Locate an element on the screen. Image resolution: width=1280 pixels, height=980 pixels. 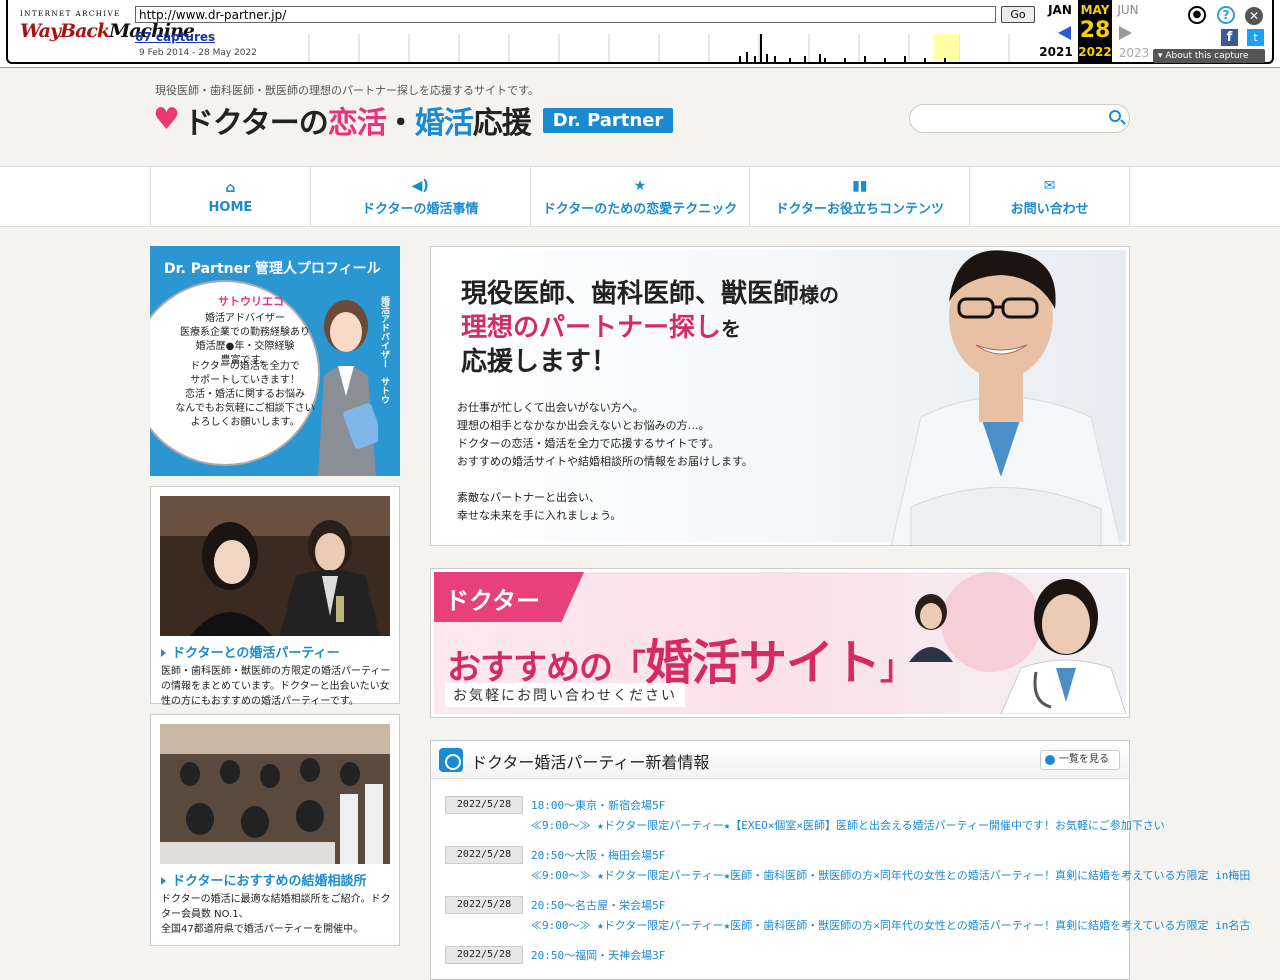
close-icon: ✕ is located at coordinates (1254, 16).